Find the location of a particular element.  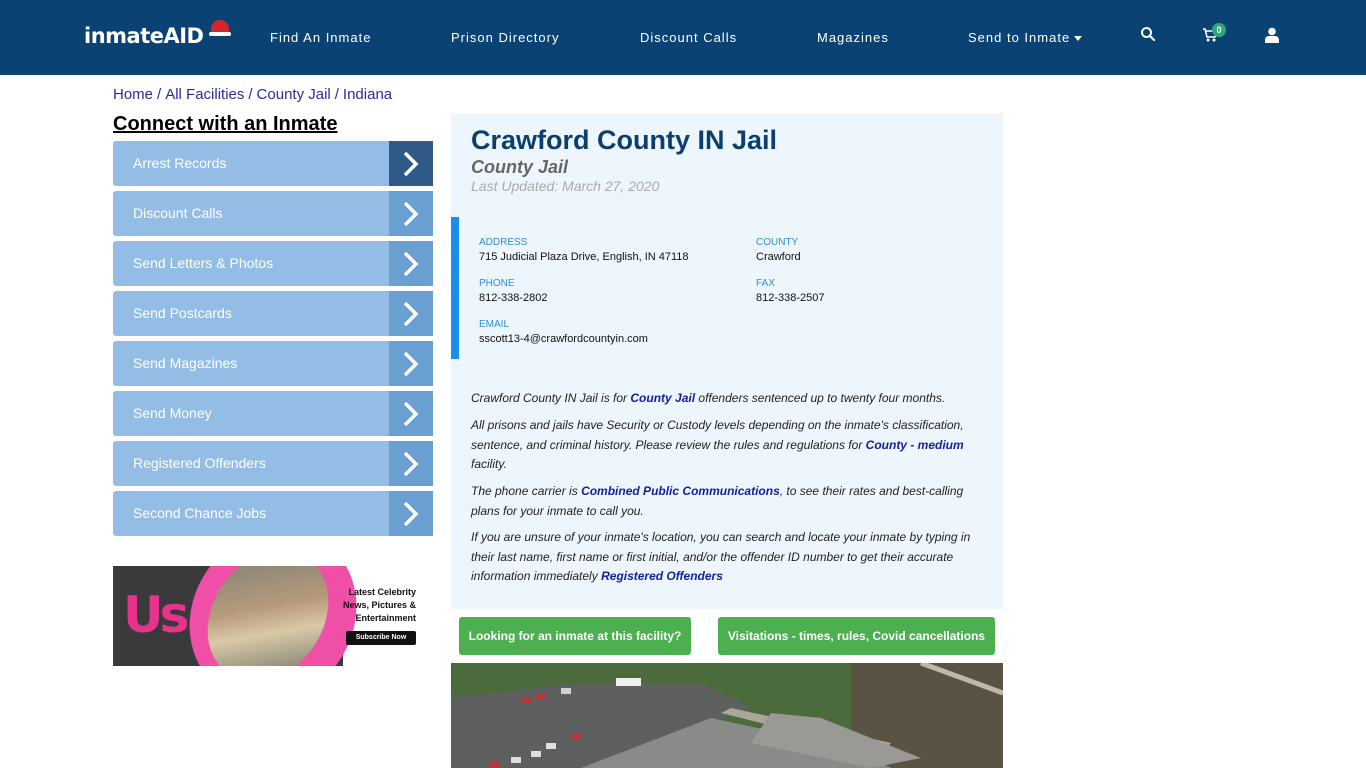

info-accent-bar is located at coordinates (455, 288).